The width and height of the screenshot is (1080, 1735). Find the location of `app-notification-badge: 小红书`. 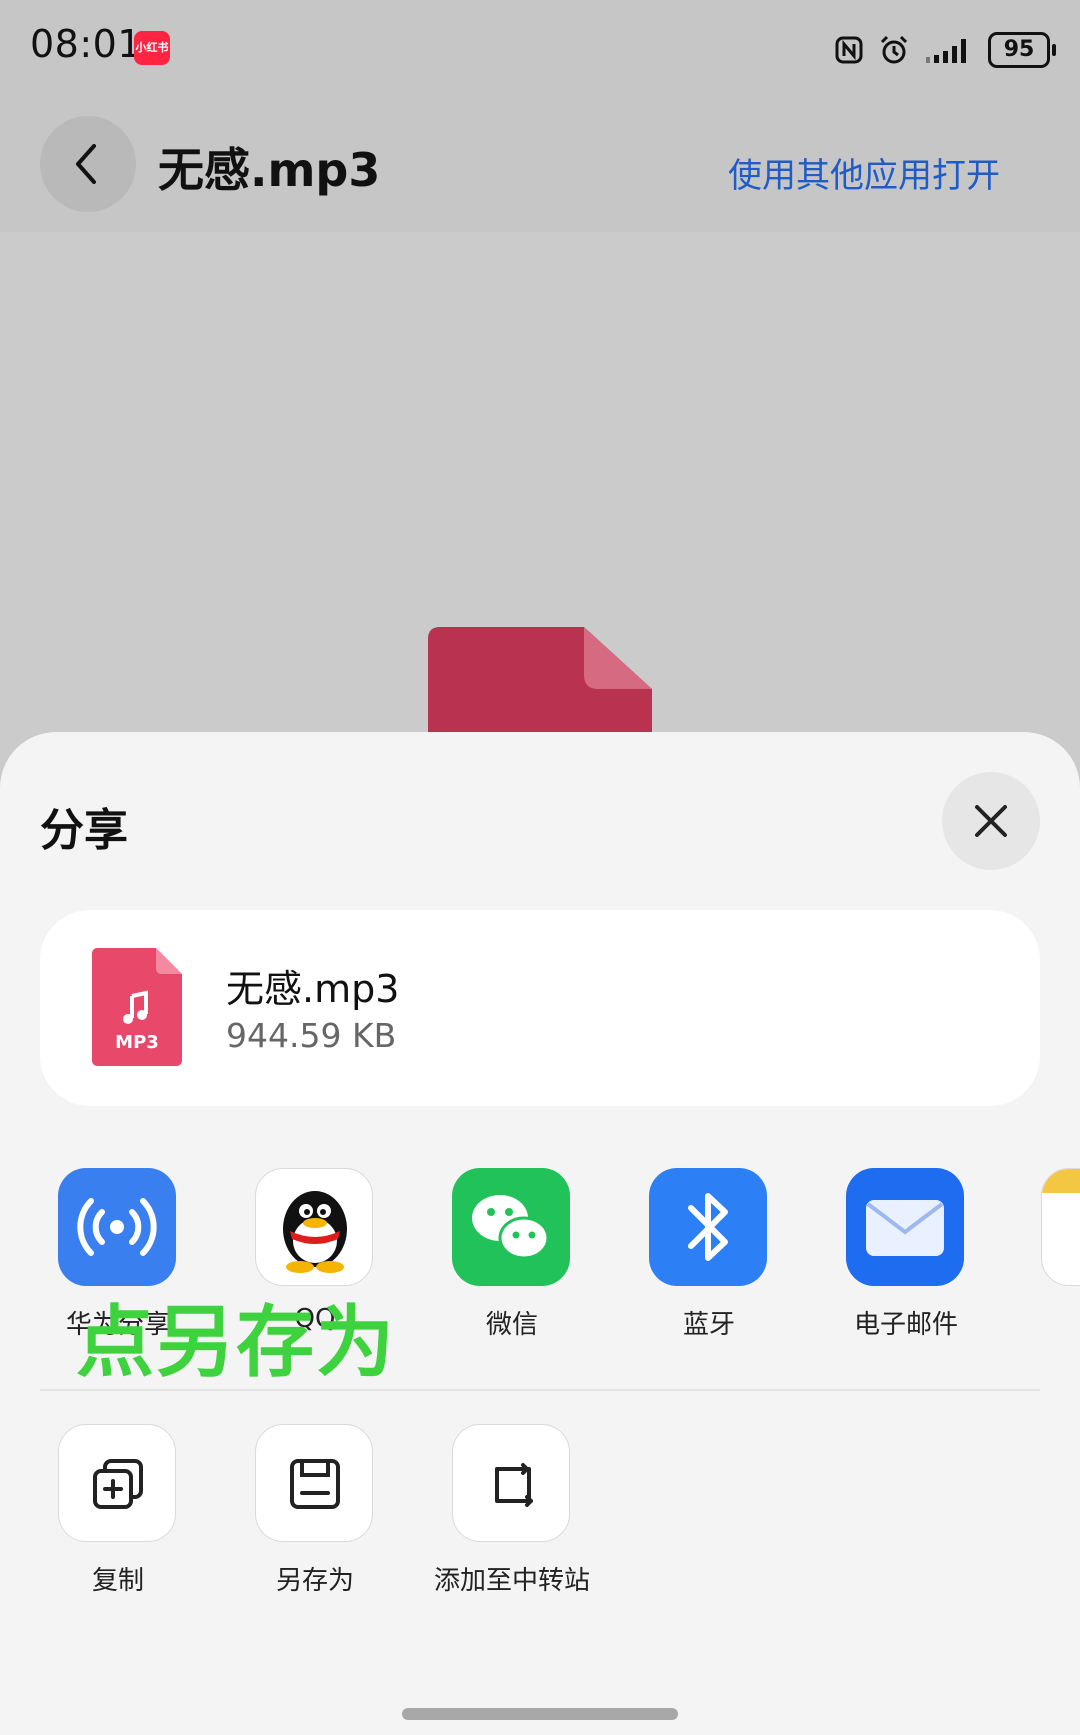

app-notification-badge: 小红书 is located at coordinates (152, 48).